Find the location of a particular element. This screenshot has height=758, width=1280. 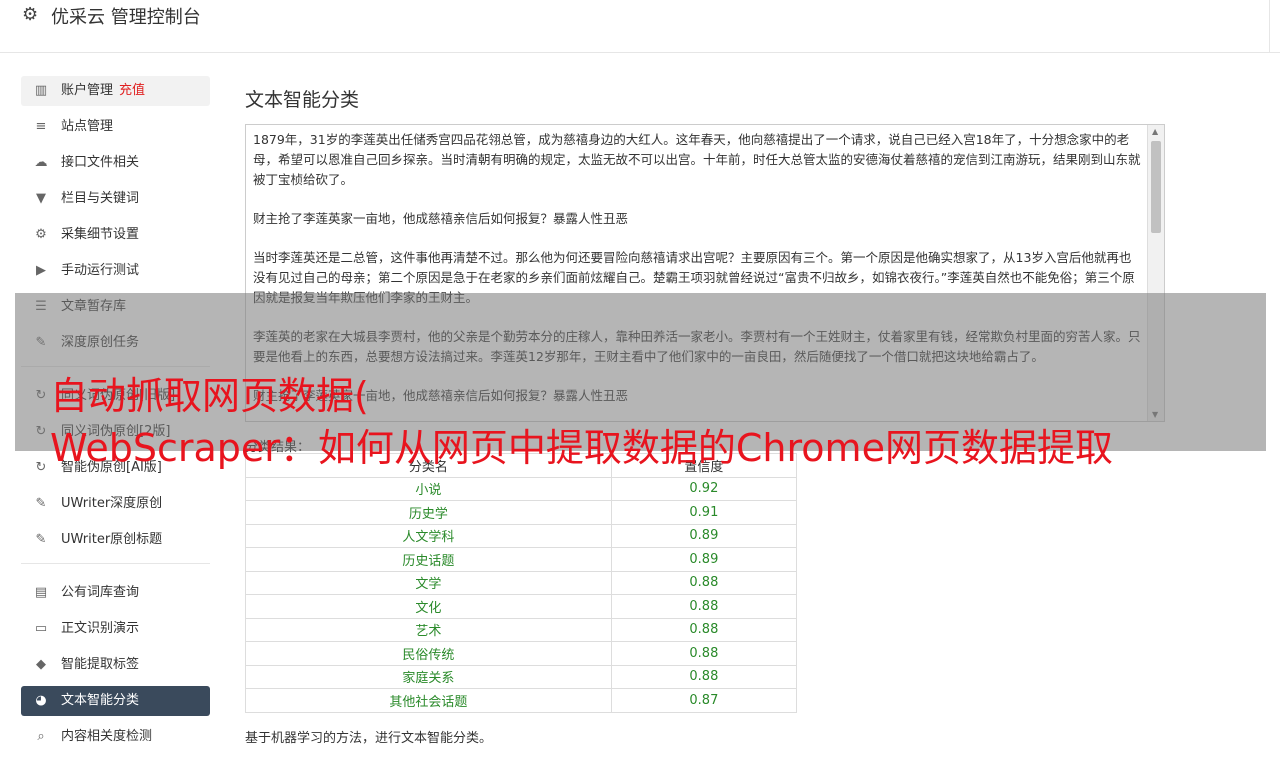

table-row: 其他社会话题 0.87 is located at coordinates (521, 700).